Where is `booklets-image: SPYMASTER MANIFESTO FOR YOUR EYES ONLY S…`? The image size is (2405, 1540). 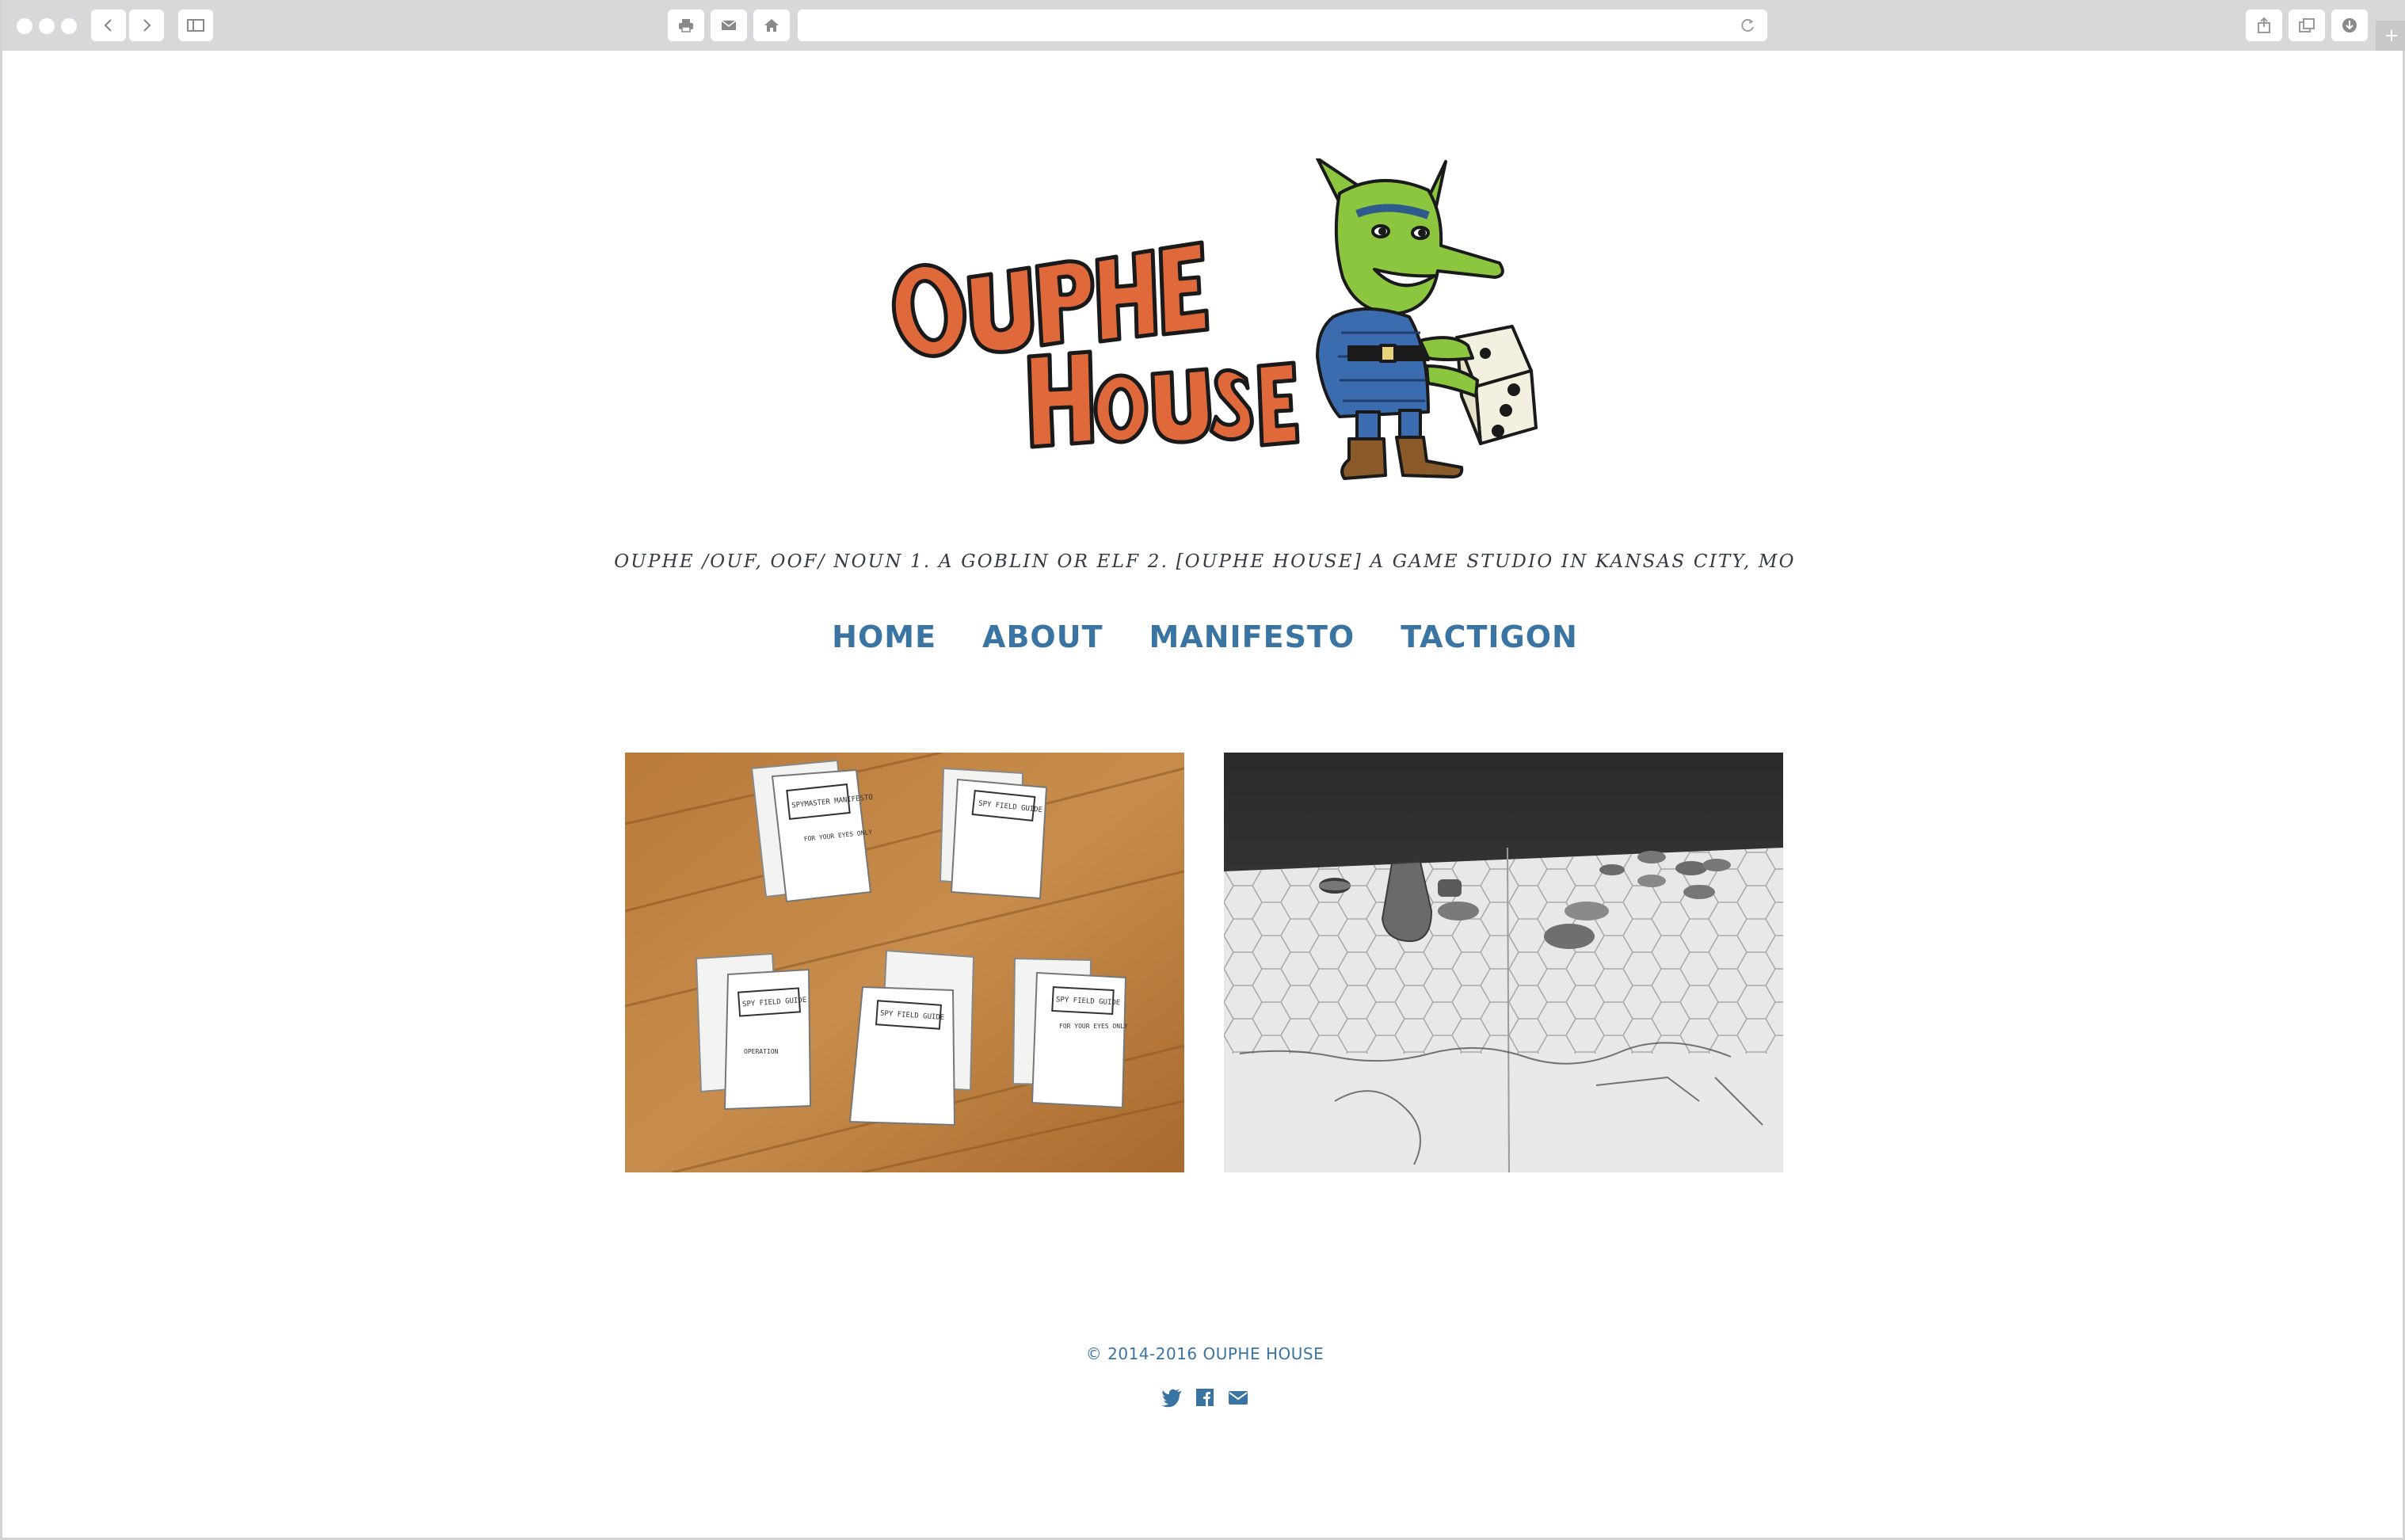
booklets-image: SPYMASTER MANIFESTO FOR YOUR EYES ONLY S… is located at coordinates (904, 962).